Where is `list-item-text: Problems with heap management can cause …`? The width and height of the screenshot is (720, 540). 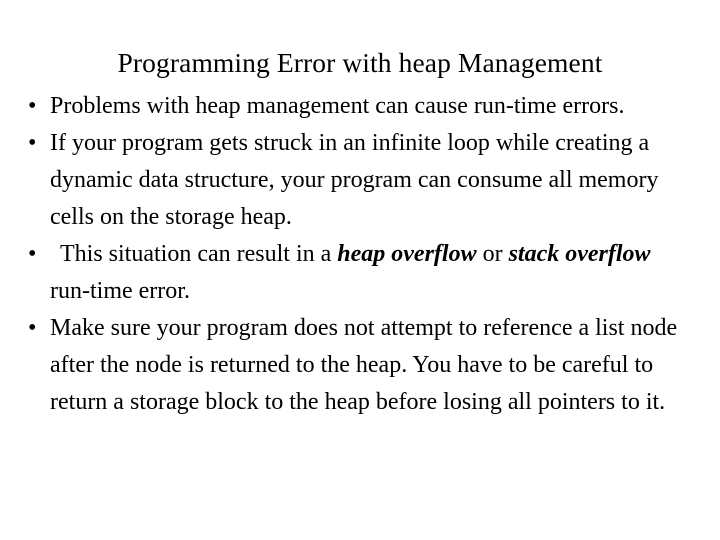 list-item-text: Problems with heap management can cause … is located at coordinates (372, 106).